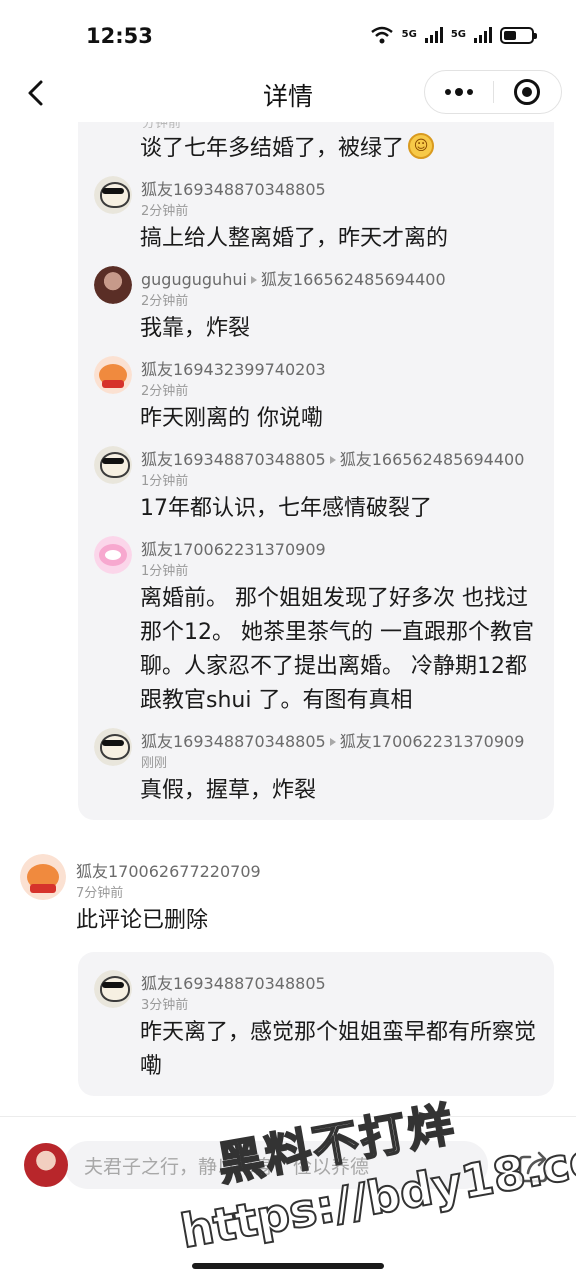  What do you see at coordinates (288, 1266) in the screenshot?
I see `home-indicator` at bounding box center [288, 1266].